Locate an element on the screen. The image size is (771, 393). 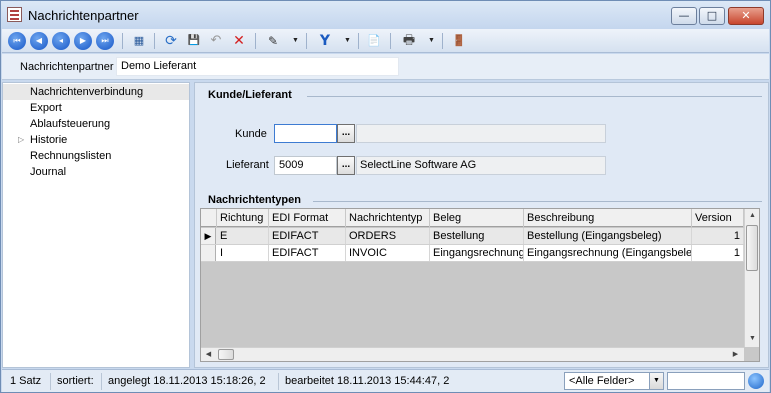
filter-icon: Y is located at coordinates (325, 41).